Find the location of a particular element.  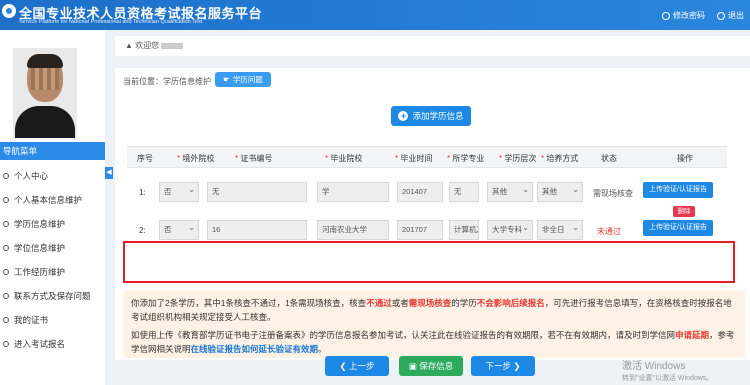

sidebar-item-home: 个人中心 is located at coordinates (52, 176).